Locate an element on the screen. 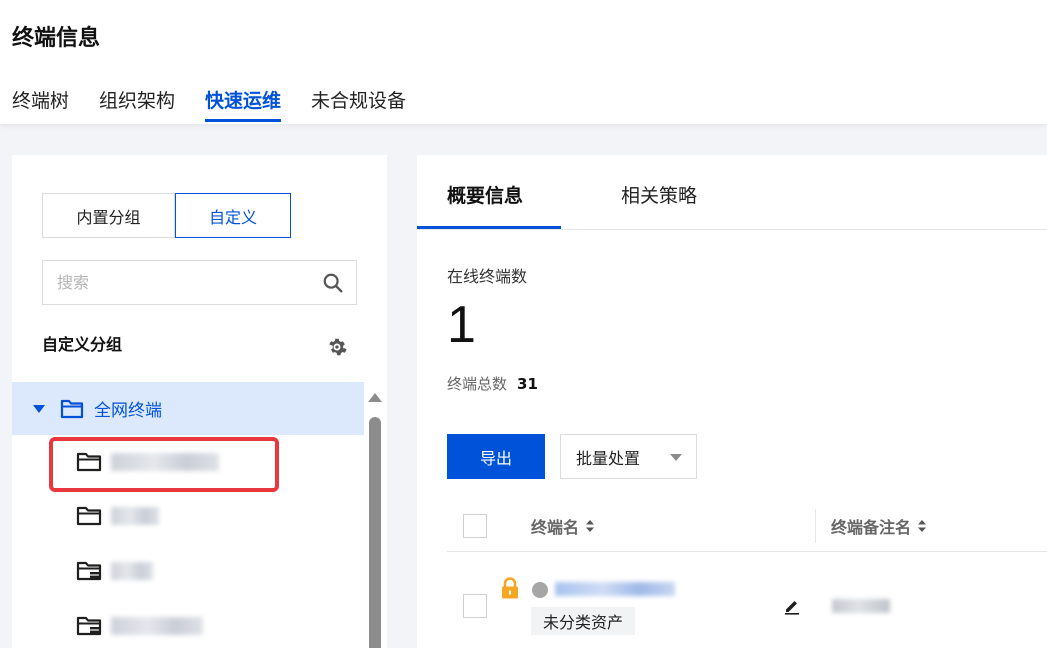 Image resolution: width=1047 pixels, height=648 pixels. tree-node-all-terminals: 全网终端 is located at coordinates (188, 408).